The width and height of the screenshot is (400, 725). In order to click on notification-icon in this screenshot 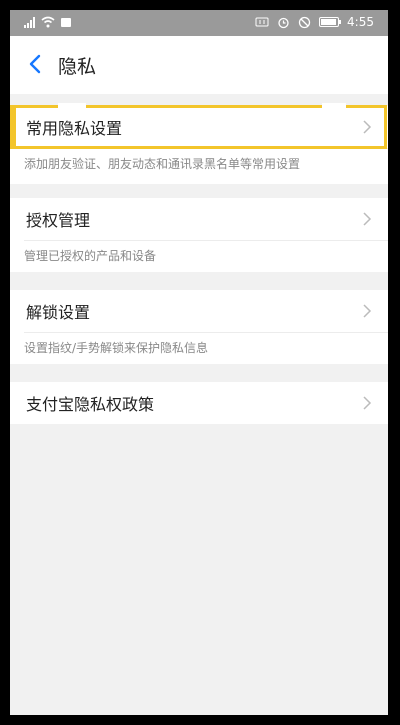, I will do `click(66, 22)`.